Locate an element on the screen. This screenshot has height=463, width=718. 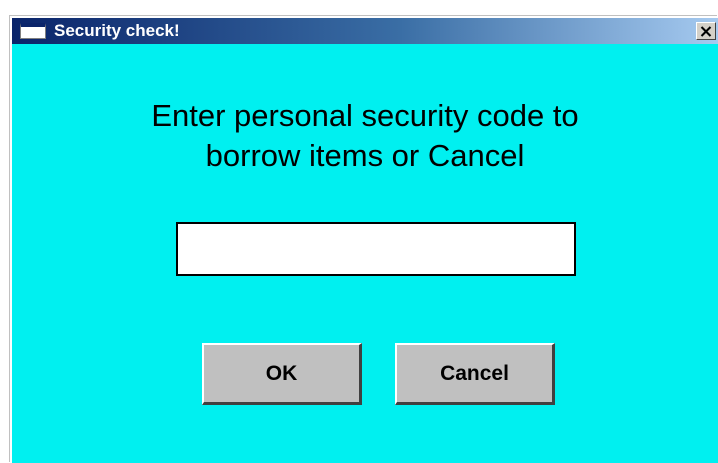
window-title: Security check! is located at coordinates (117, 30).